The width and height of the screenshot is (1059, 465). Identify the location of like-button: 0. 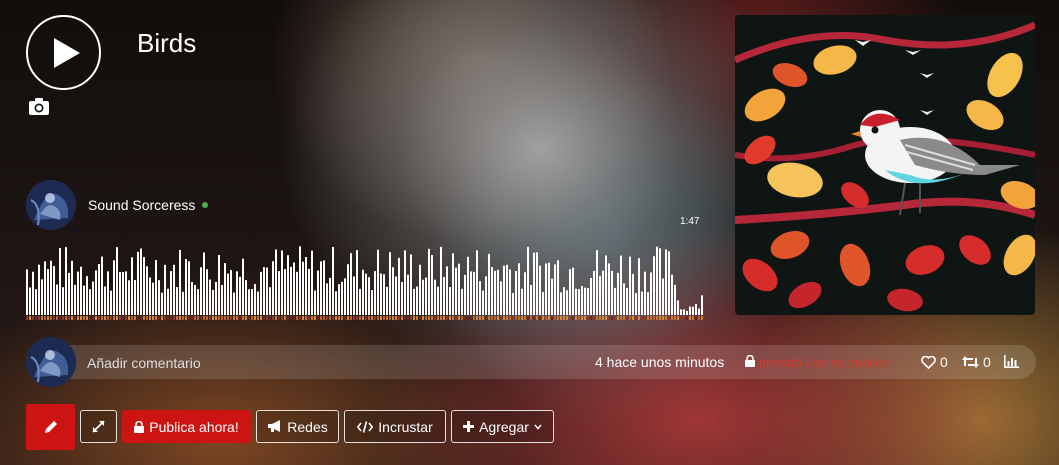
(934, 362).